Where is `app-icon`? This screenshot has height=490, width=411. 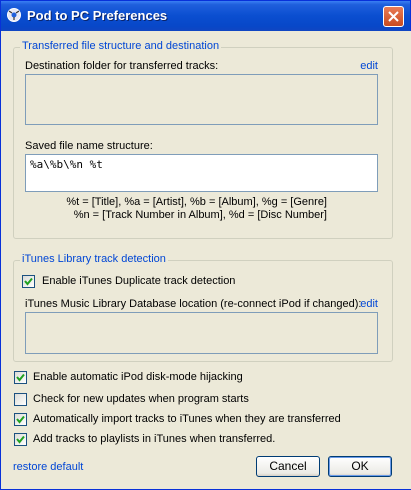
app-icon is located at coordinates (14, 15).